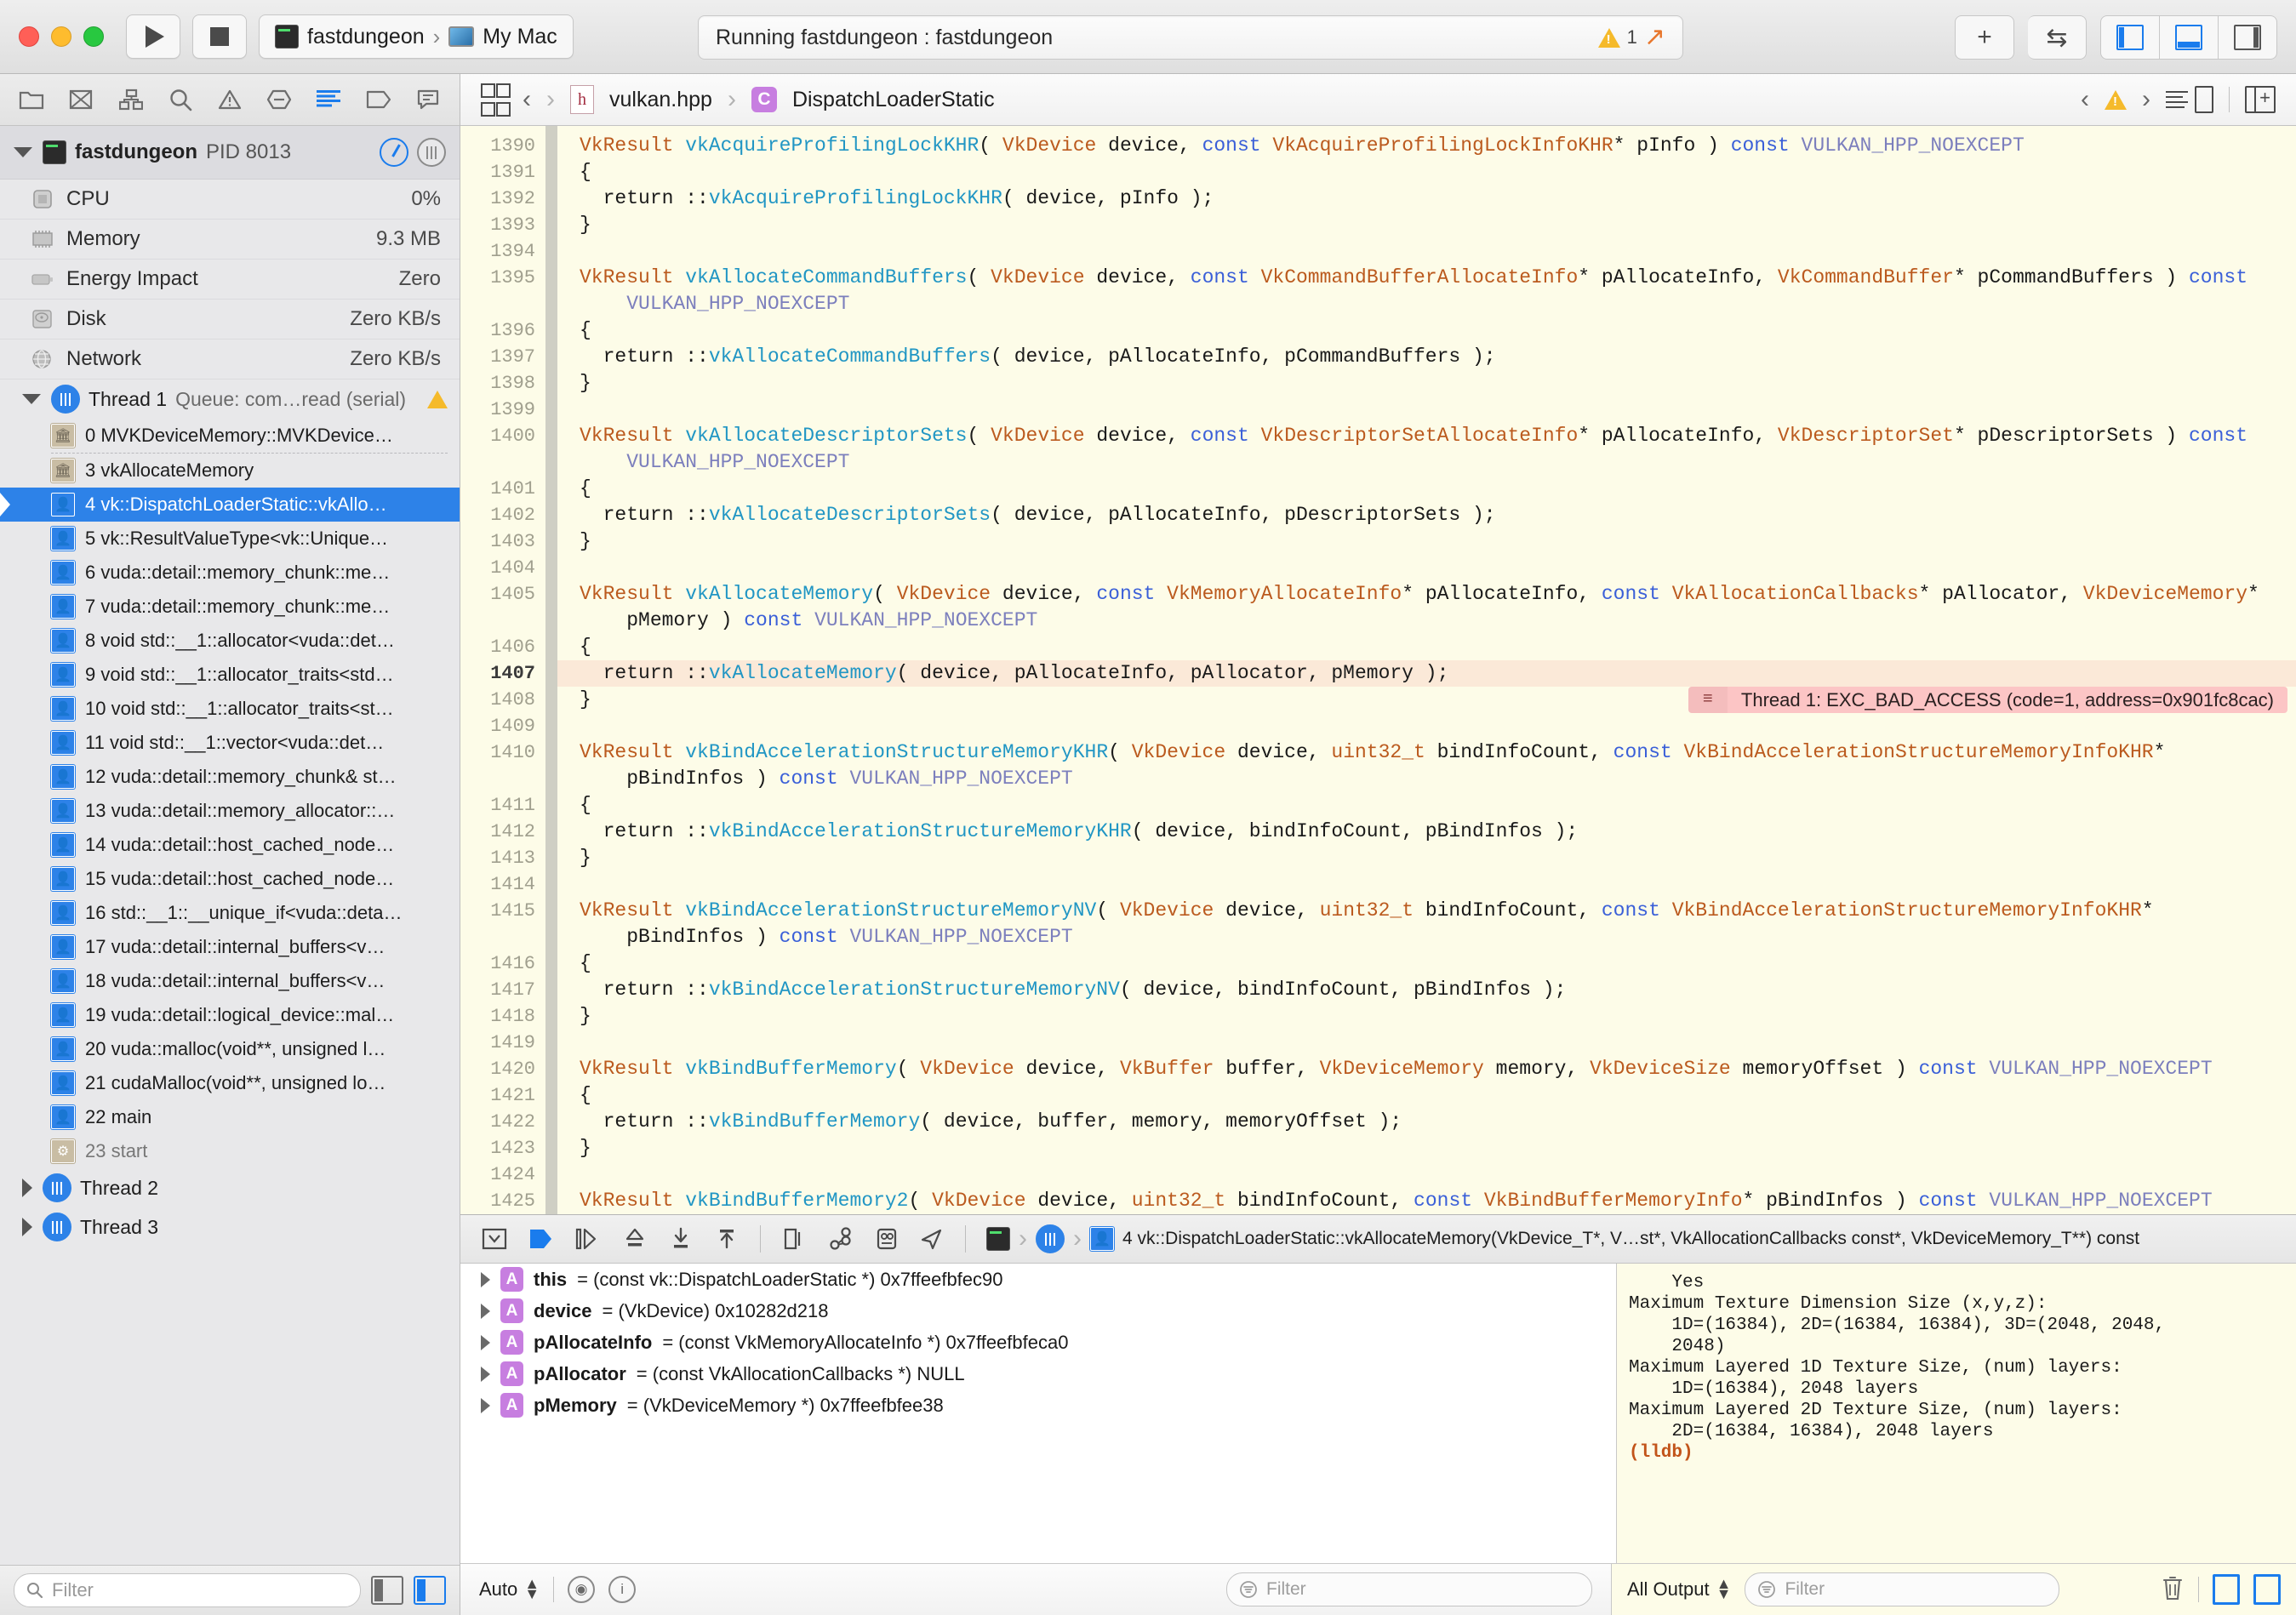 The width and height of the screenshot is (2296, 1615). I want to click on chevron-left-icon: ‹, so click(527, 99).